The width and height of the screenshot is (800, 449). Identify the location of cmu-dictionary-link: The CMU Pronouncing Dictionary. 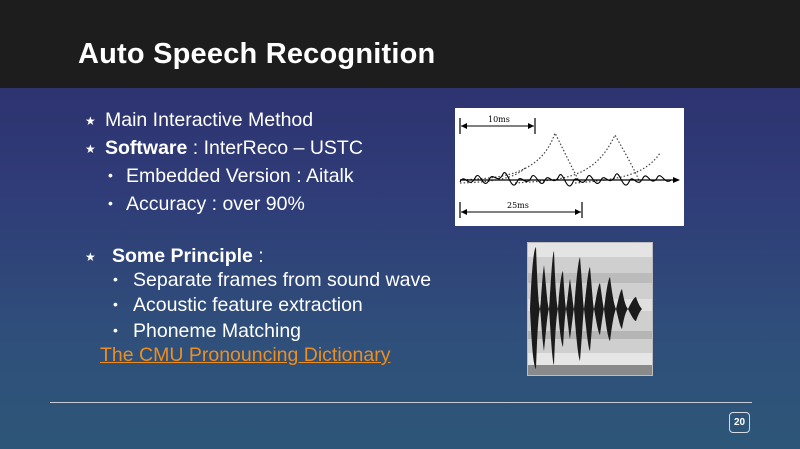
(245, 355).